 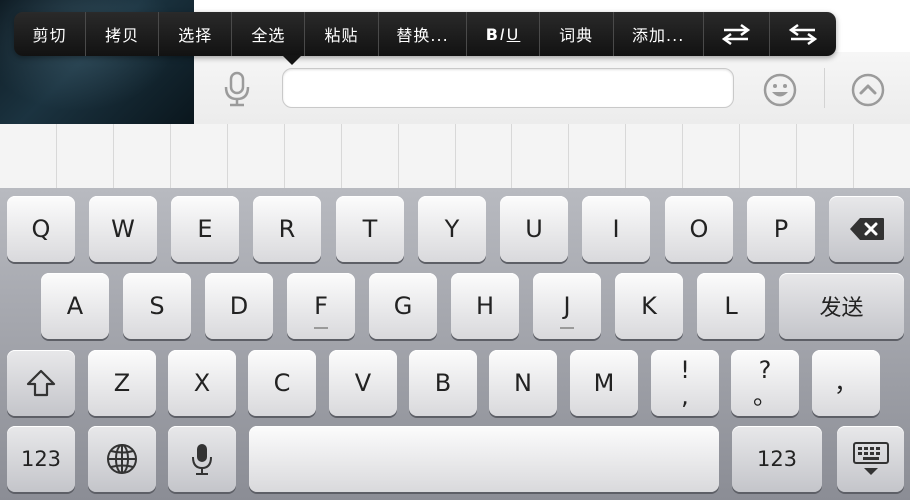 I want to click on italic-label: I, so click(x=503, y=34).